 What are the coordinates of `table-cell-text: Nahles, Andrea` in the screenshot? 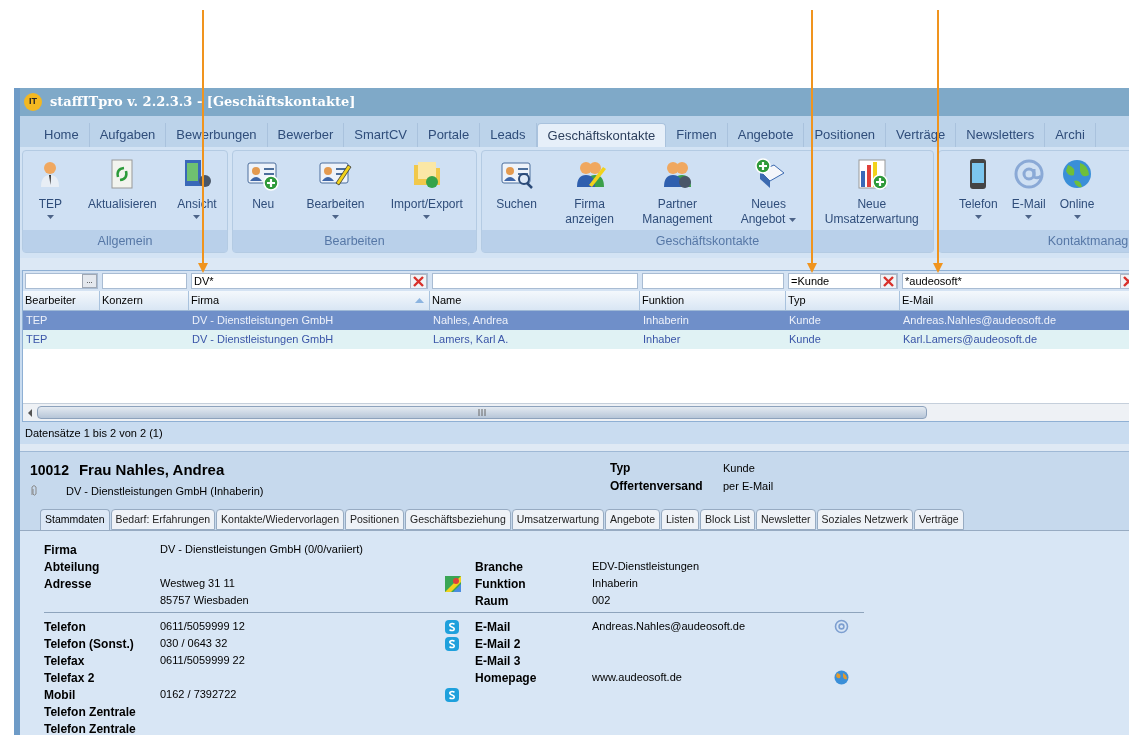 It's located at (471, 321).